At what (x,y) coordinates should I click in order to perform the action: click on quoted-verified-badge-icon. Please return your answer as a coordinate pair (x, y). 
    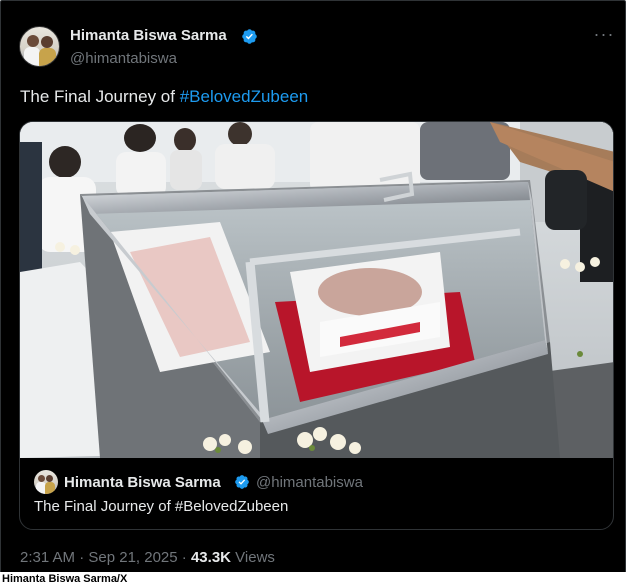
    Looking at the image, I should click on (242, 482).